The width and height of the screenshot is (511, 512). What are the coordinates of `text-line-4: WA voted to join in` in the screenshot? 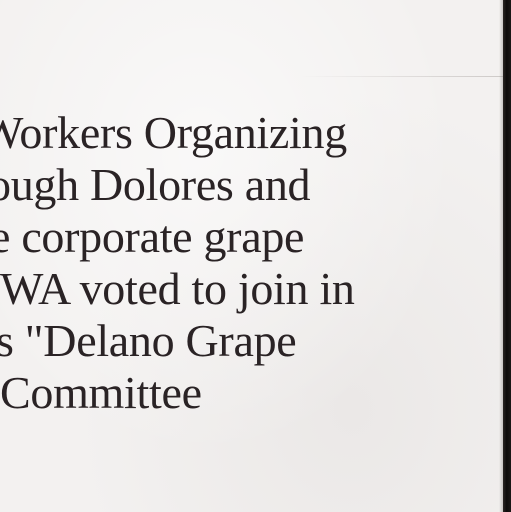 It's located at (177, 288).